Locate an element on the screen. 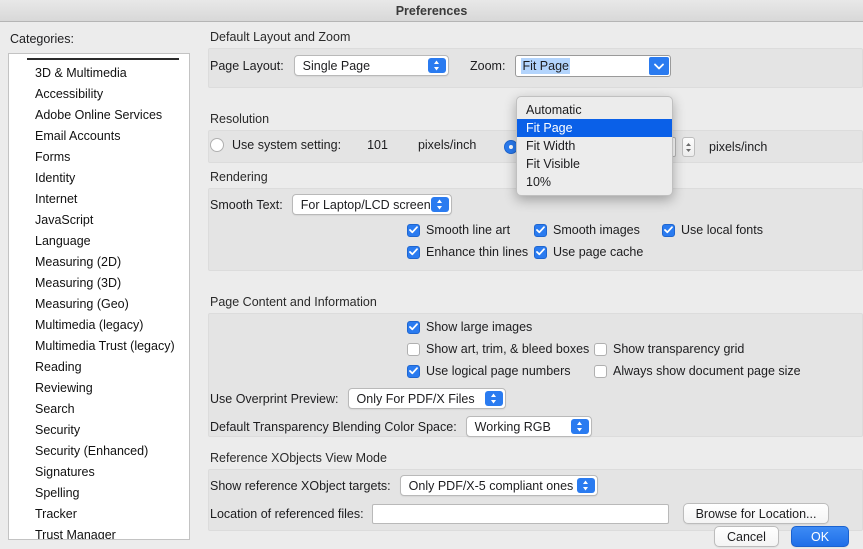  referenced-files-location-input is located at coordinates (520, 513).